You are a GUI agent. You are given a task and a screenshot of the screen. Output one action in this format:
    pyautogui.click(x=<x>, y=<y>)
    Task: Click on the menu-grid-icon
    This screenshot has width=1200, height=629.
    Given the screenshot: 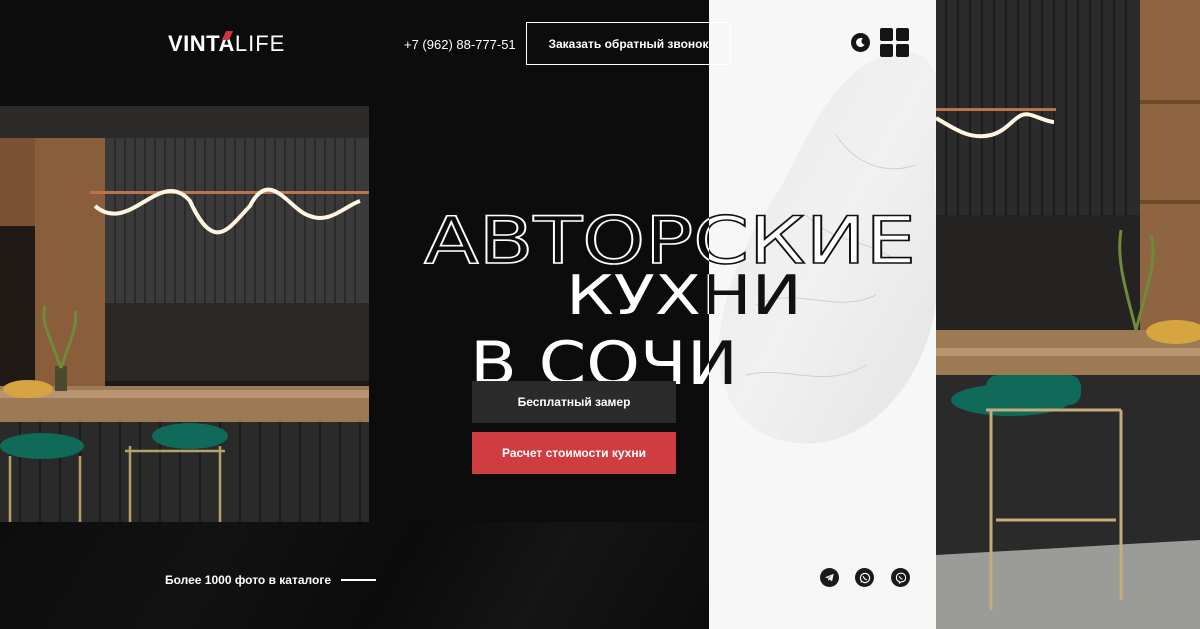 What is the action you would take?
    pyautogui.click(x=895, y=43)
    